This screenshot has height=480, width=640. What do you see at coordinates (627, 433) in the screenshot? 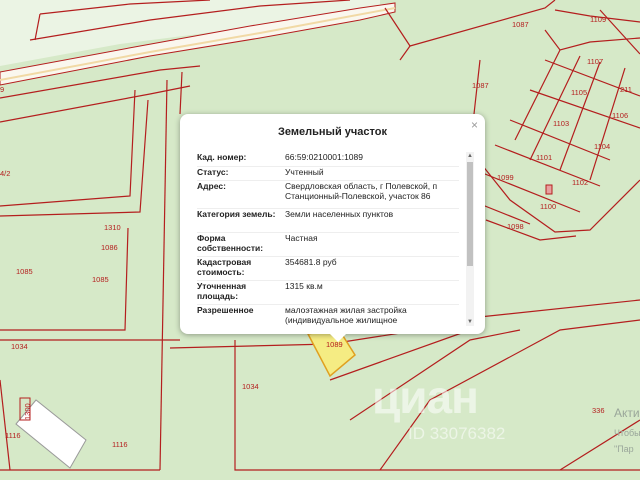
I see `activation-notice-line: Чтобы` at bounding box center [627, 433].